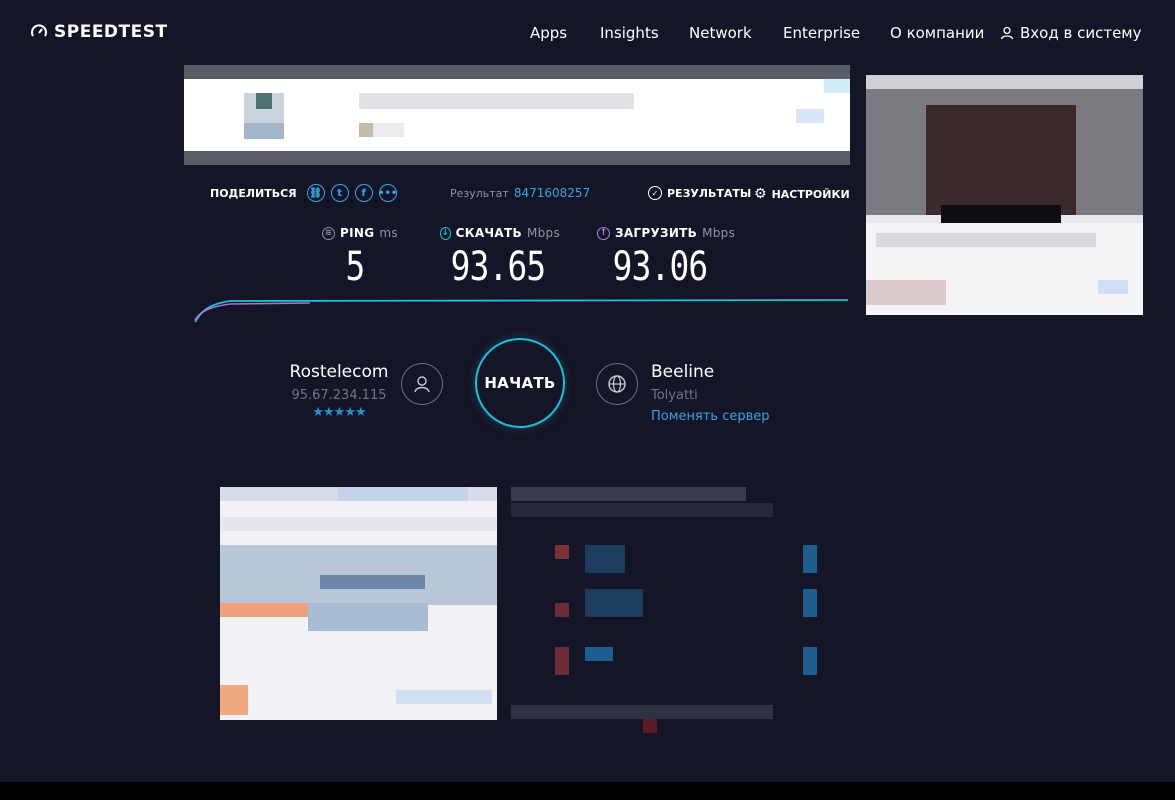  I want to click on results-button: ✓ РЕЗУЛЬТАТЫ, so click(699, 193).